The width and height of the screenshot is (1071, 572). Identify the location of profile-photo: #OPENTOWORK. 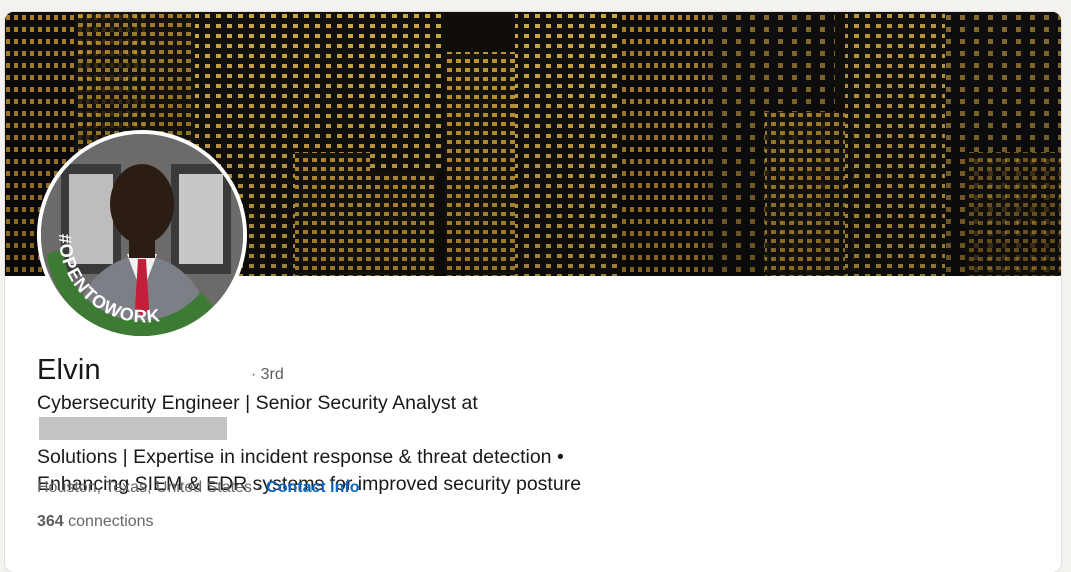
(142, 235).